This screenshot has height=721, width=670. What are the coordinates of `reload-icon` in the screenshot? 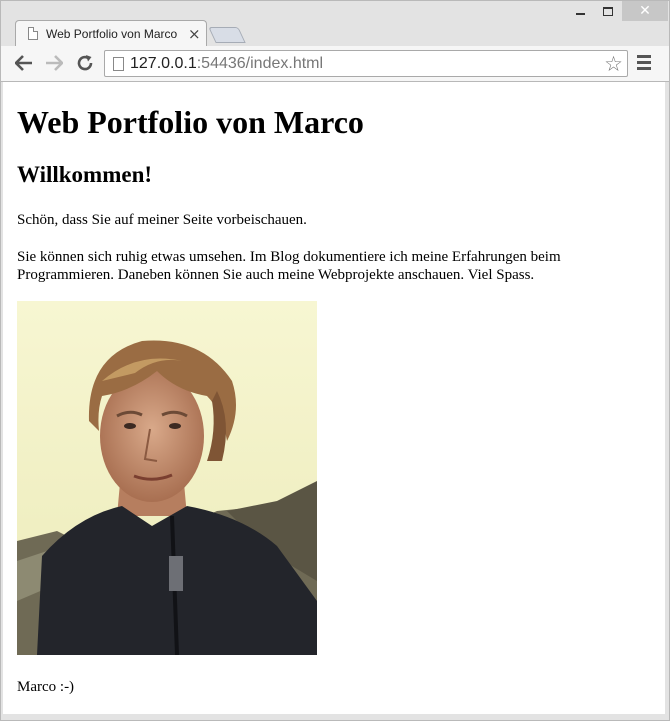 It's located at (85, 63).